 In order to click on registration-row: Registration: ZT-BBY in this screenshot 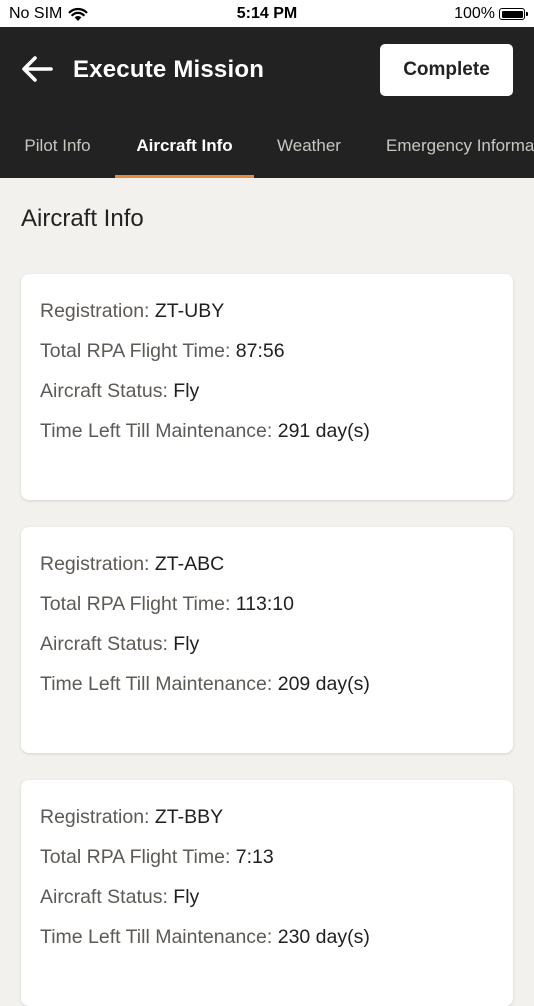, I will do `click(131, 817)`.